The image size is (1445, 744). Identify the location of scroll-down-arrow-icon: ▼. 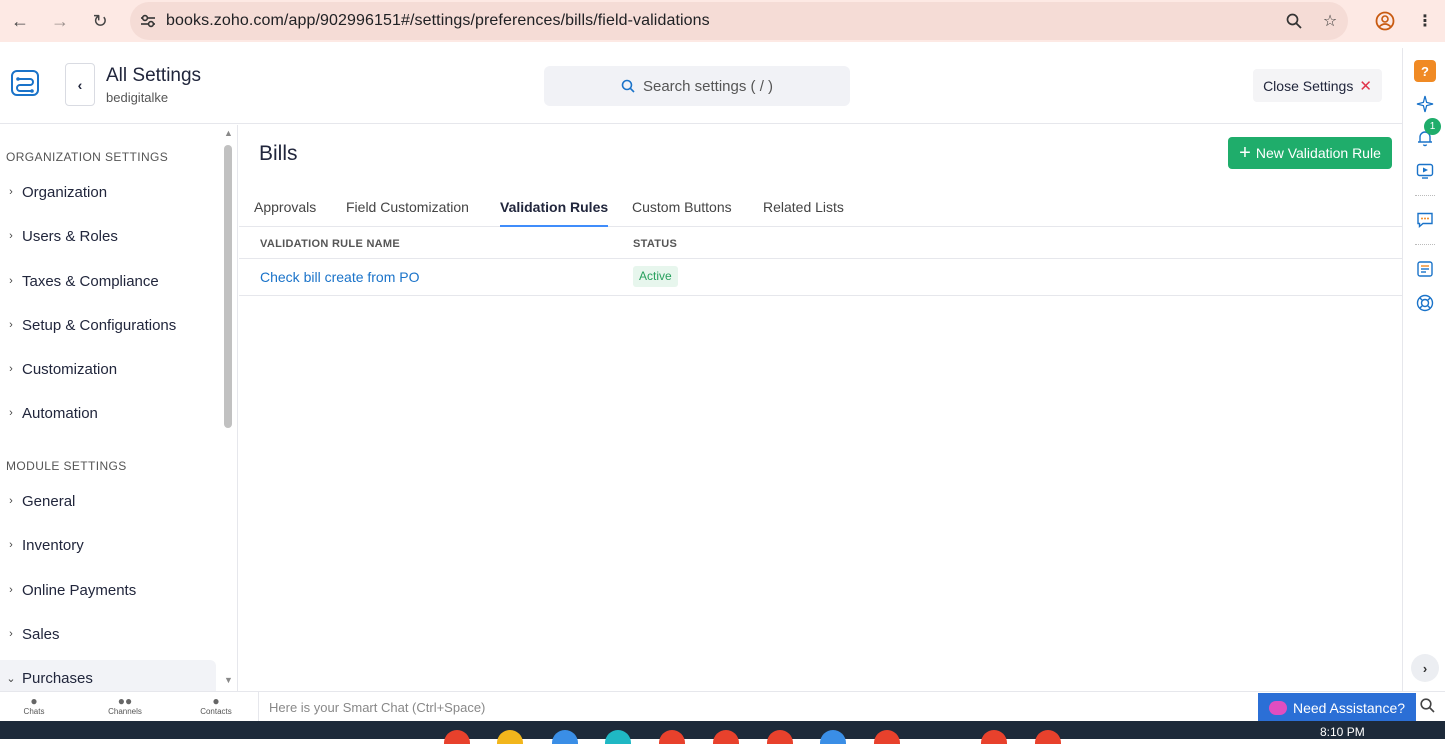
(228, 680).